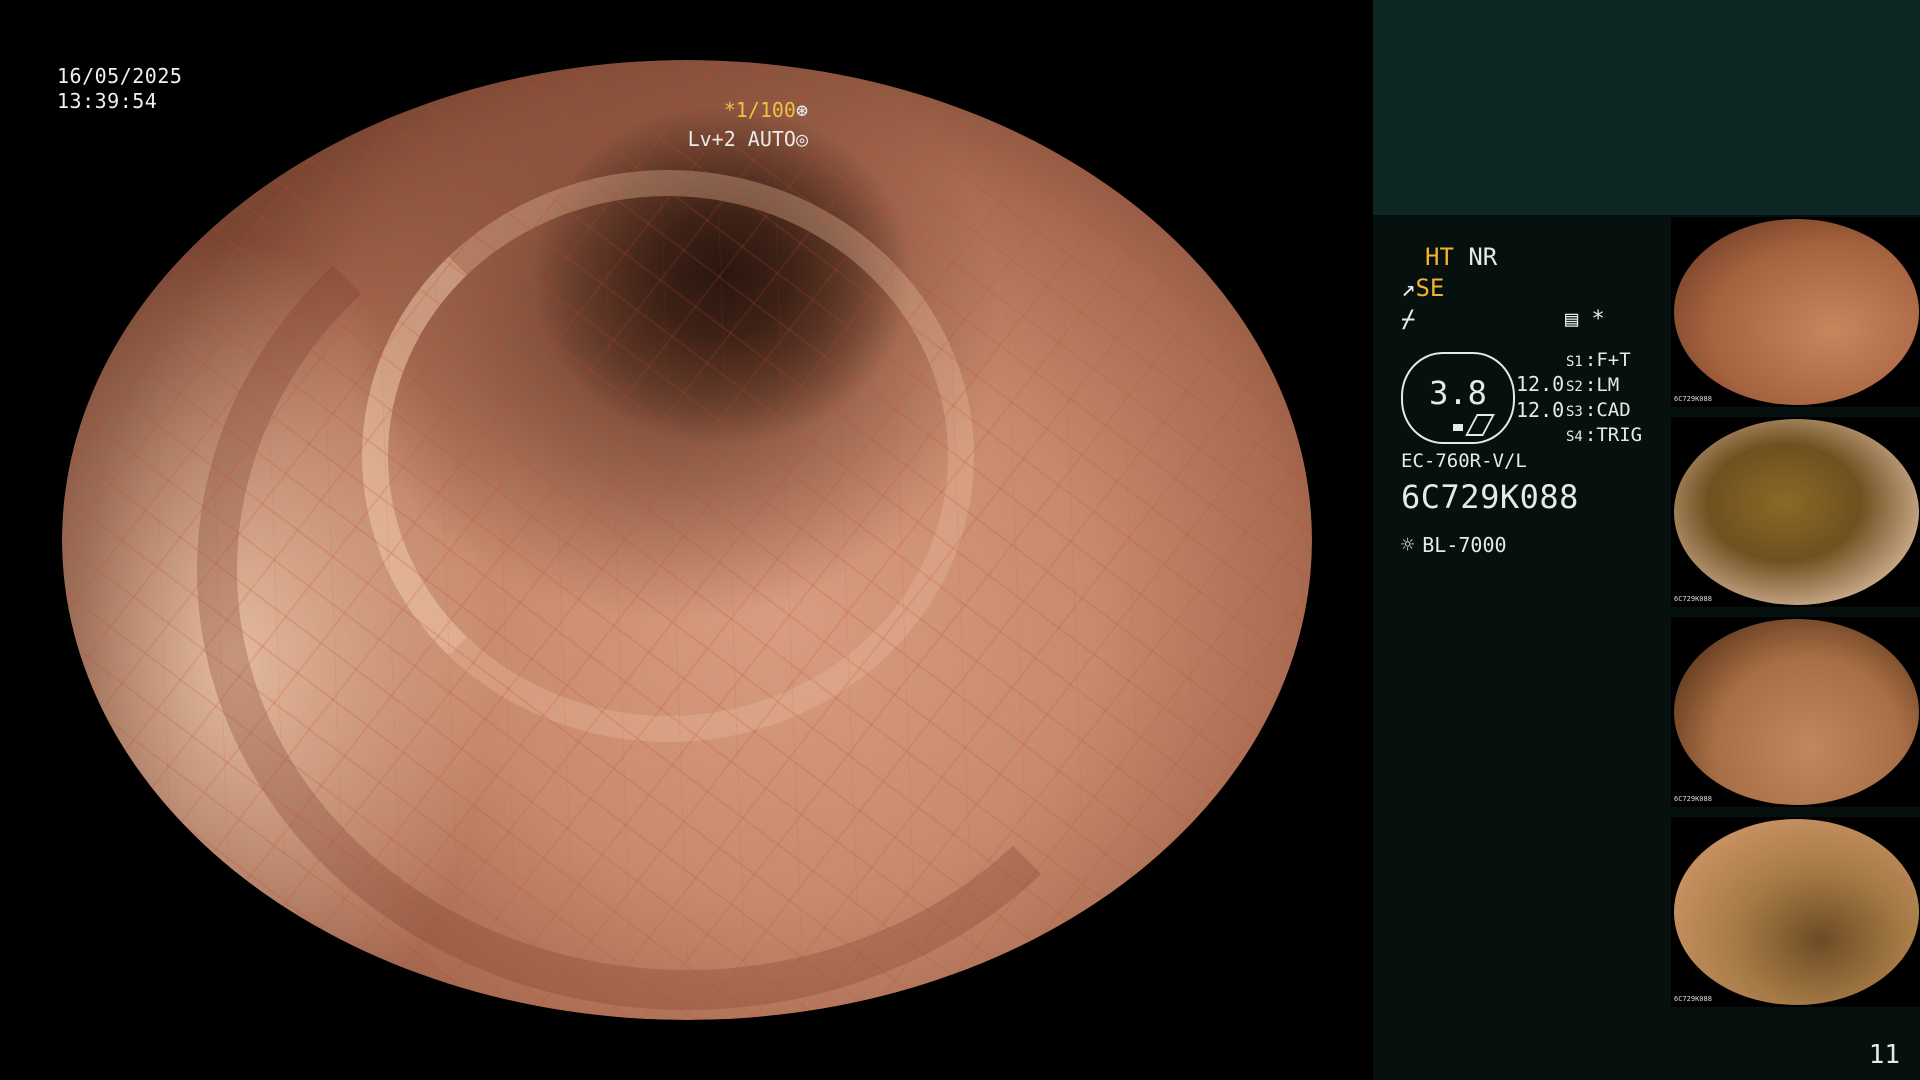 This screenshot has width=1920, height=1080. I want to click on panel-header-block, so click(1646, 107).